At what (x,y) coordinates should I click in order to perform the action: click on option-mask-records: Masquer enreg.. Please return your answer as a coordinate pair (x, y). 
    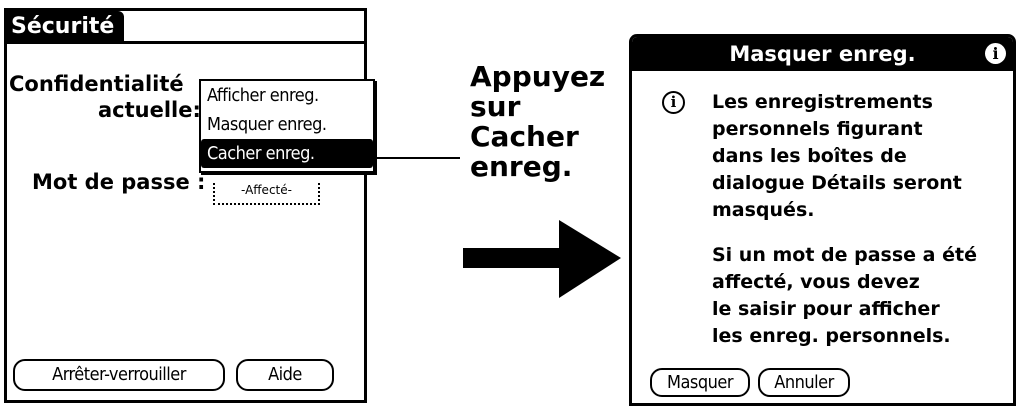
    Looking at the image, I should click on (287, 124).